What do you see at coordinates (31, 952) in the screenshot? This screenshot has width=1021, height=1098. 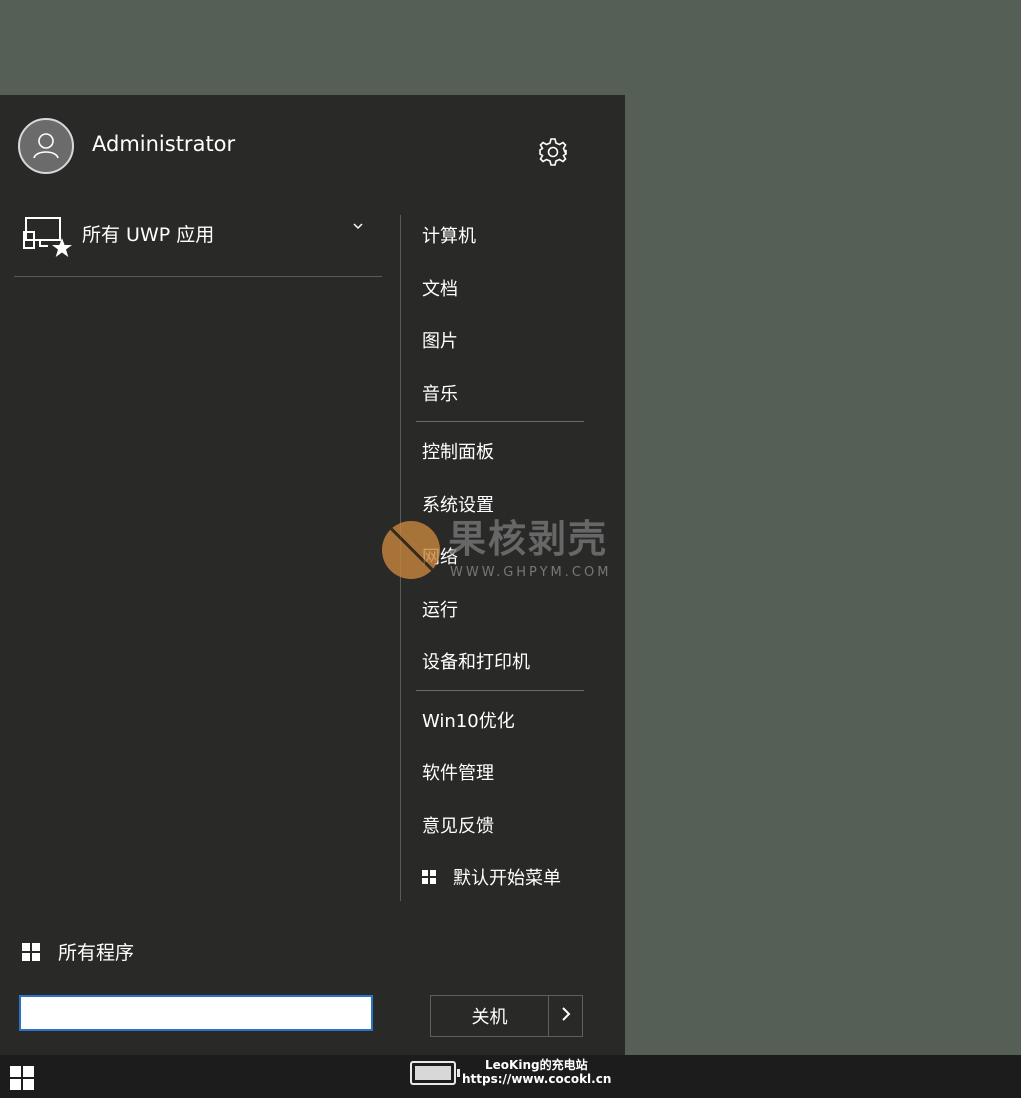 I see `grid-icon` at bounding box center [31, 952].